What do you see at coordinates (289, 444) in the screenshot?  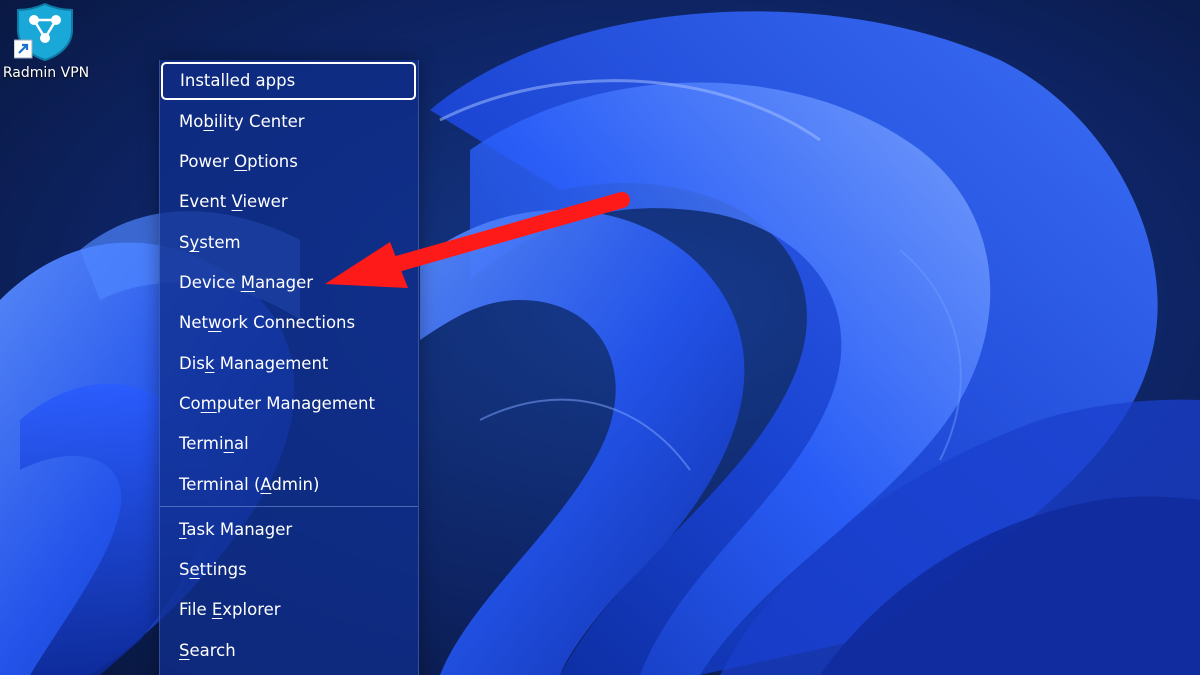 I see `menu-item-terminal: Terminal` at bounding box center [289, 444].